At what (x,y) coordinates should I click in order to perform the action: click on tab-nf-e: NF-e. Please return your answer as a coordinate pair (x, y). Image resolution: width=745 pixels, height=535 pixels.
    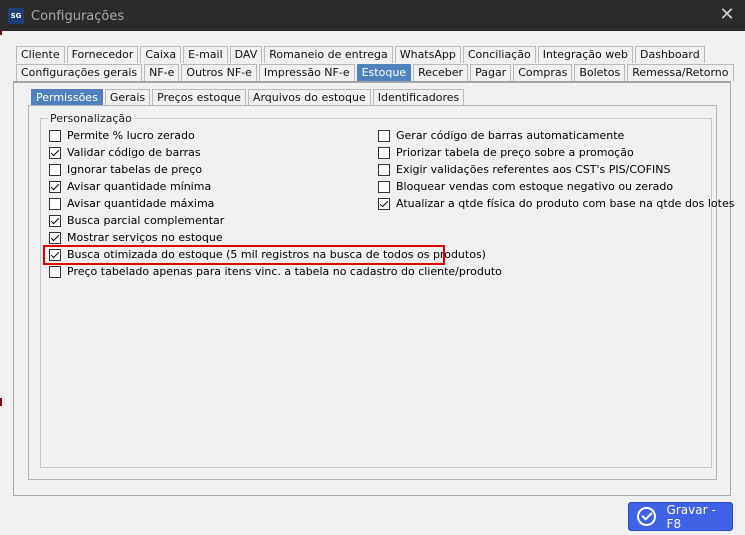
    Looking at the image, I should click on (162, 72).